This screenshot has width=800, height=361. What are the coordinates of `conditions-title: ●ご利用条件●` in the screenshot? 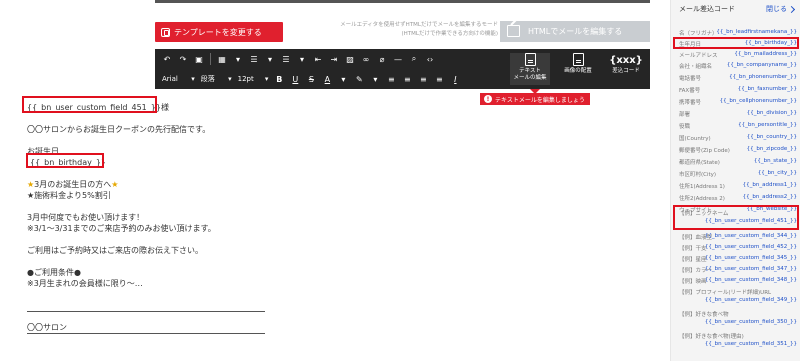 It's located at (54, 272).